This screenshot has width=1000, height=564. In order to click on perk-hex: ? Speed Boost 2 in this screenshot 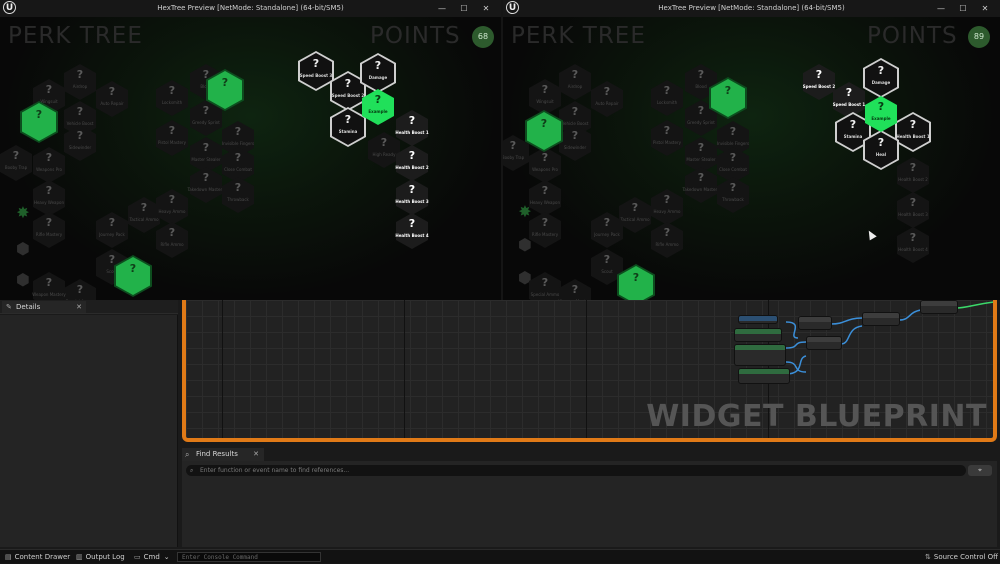, I will do `click(819, 82)`.